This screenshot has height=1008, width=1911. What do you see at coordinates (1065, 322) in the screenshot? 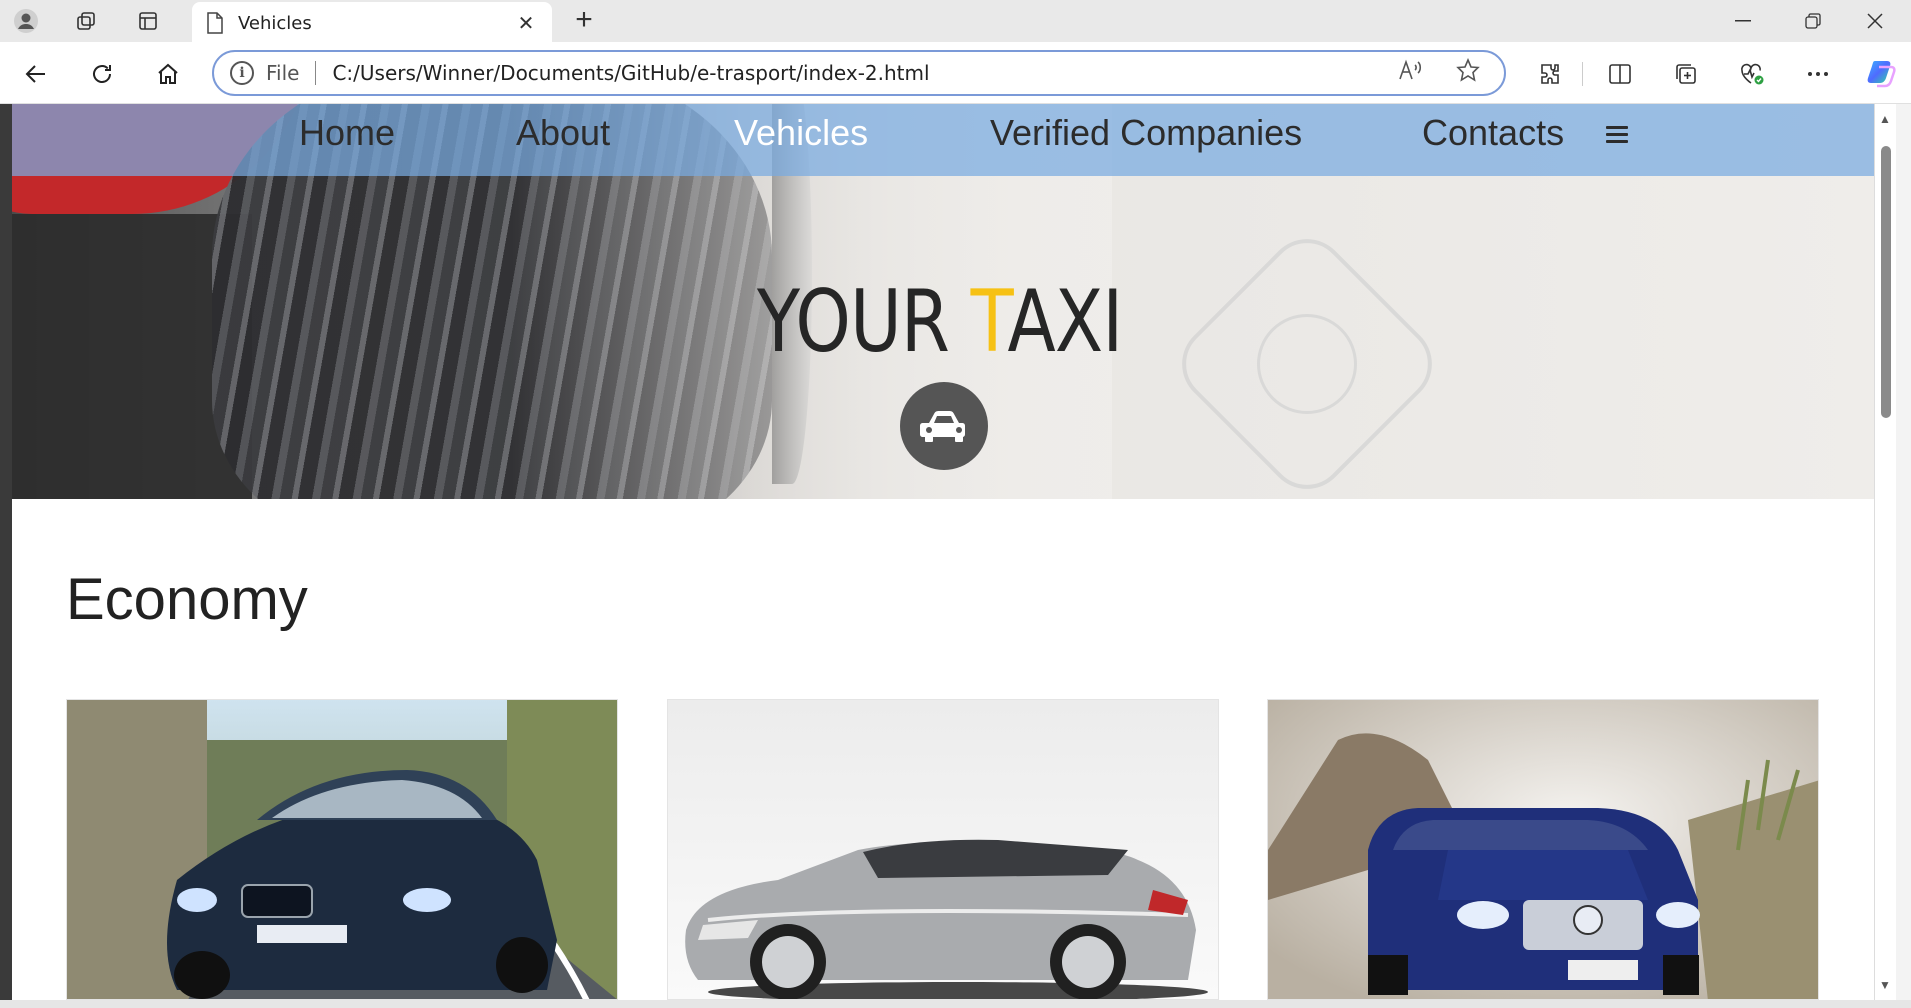
I see `brand-suffix: AXI` at bounding box center [1065, 322].